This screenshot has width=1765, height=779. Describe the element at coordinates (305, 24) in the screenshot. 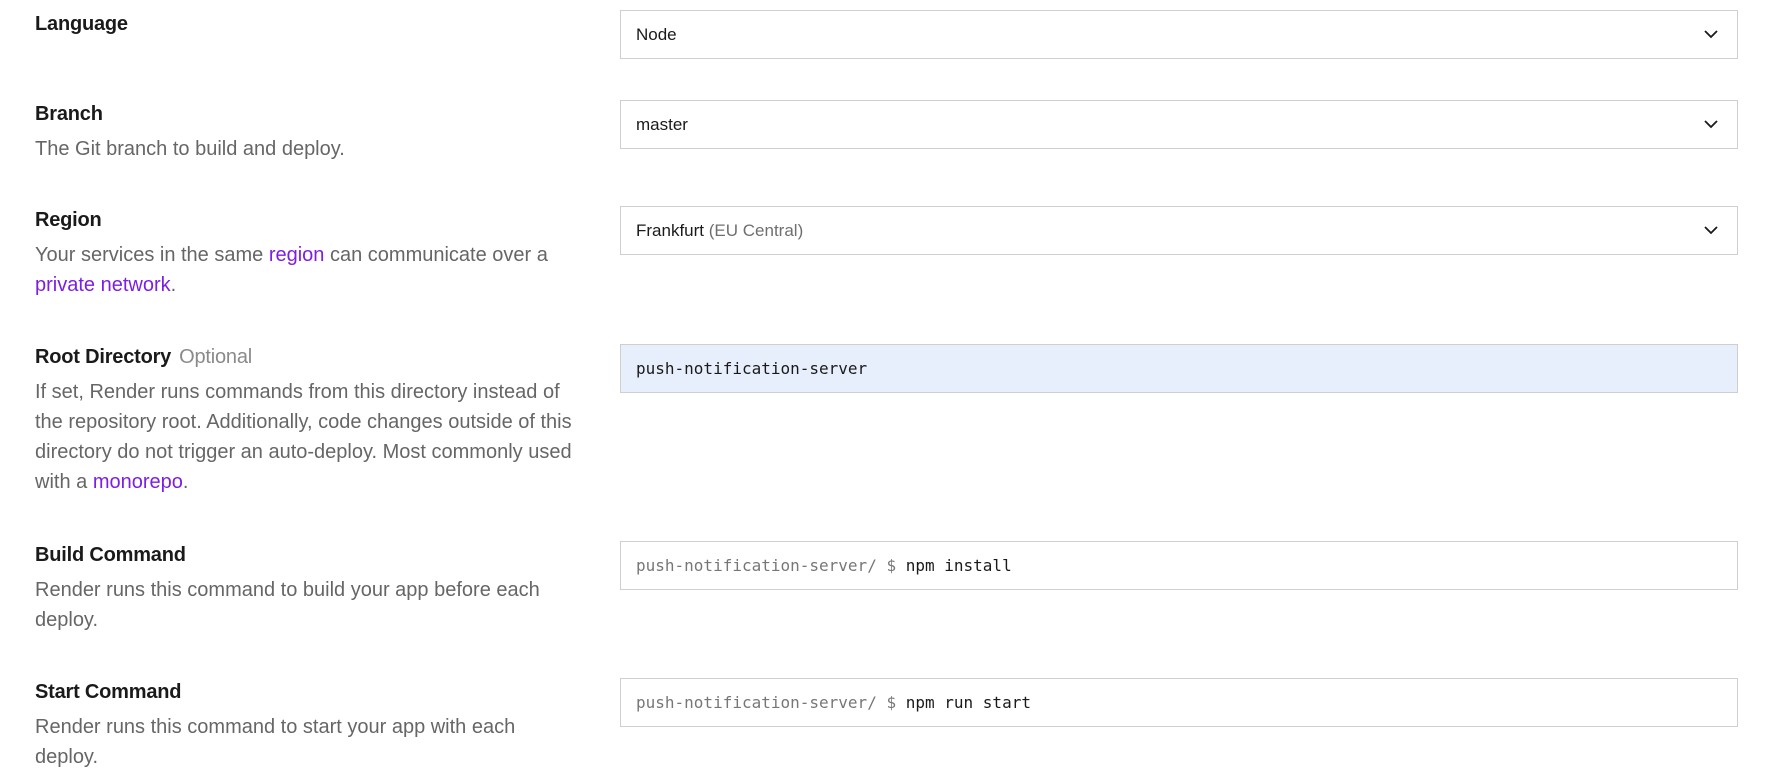

I see `language-label-group: Language` at that location.